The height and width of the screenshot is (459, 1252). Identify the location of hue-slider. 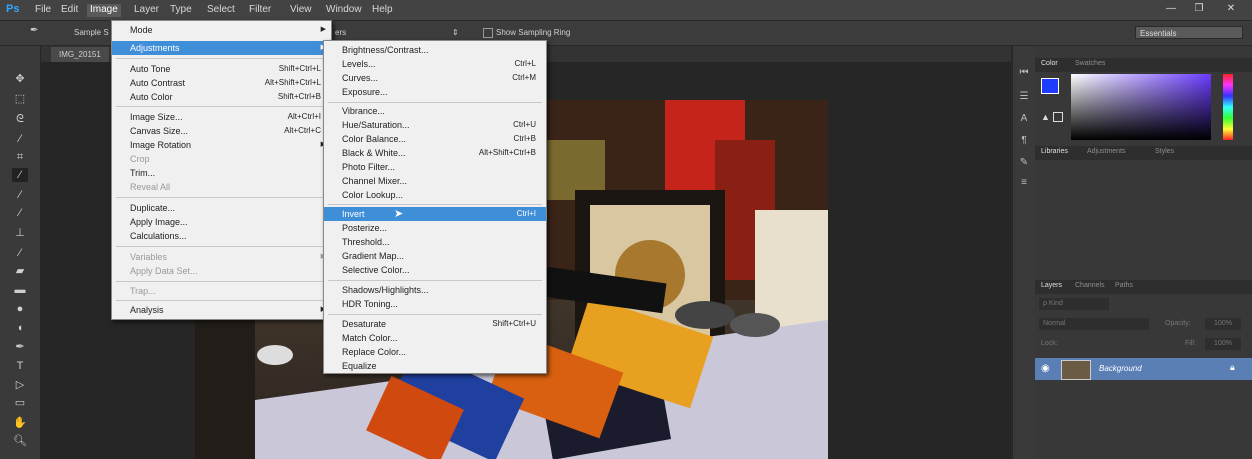
(1228, 107).